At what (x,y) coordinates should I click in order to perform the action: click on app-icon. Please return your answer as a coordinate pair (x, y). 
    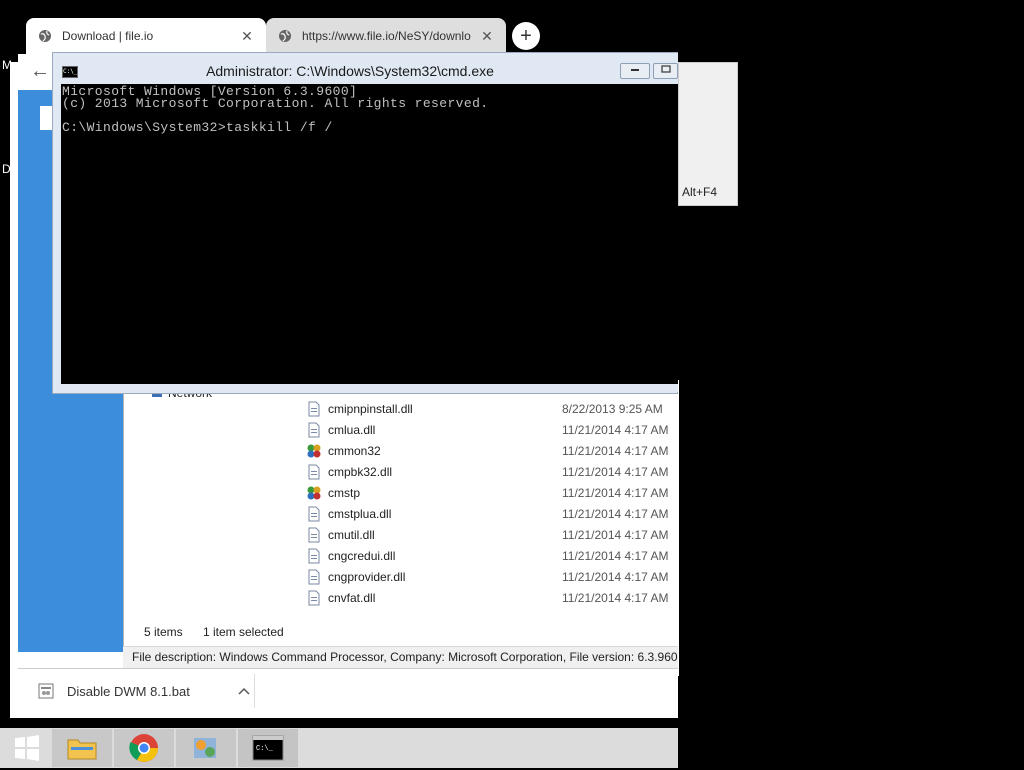
    Looking at the image, I should click on (205, 748).